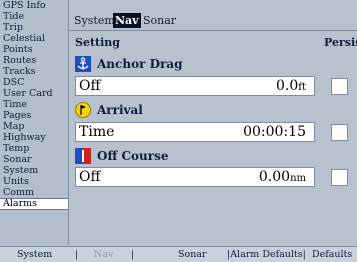  I want to click on sidebar-item-alarms: Alarms, so click(34, 204).